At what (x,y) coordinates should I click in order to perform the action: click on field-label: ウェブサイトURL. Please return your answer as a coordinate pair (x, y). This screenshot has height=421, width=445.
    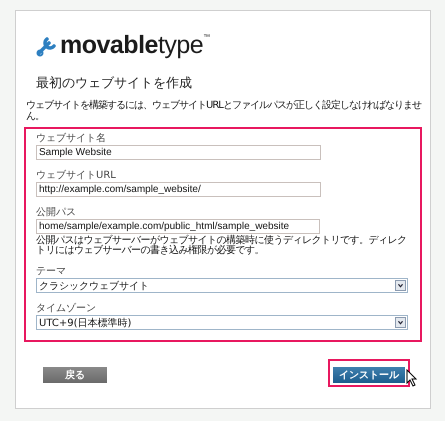
    Looking at the image, I should click on (76, 176).